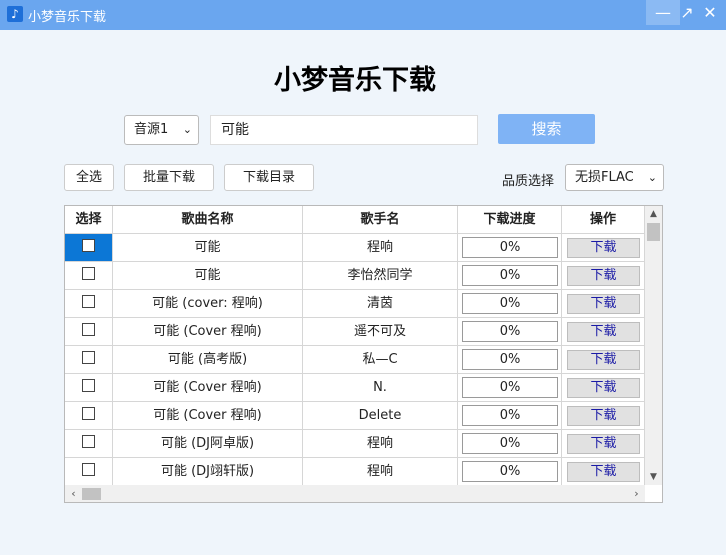  What do you see at coordinates (510, 220) in the screenshot?
I see `header-progress: 下载进度` at bounding box center [510, 220].